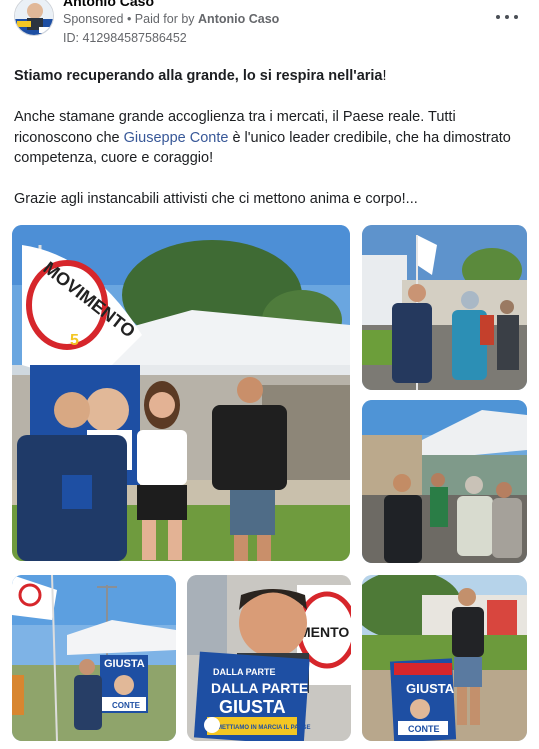 The width and height of the screenshot is (539, 749). Describe the element at coordinates (93, 19) in the screenshot. I see `sponsored-label: Sponsored` at that location.